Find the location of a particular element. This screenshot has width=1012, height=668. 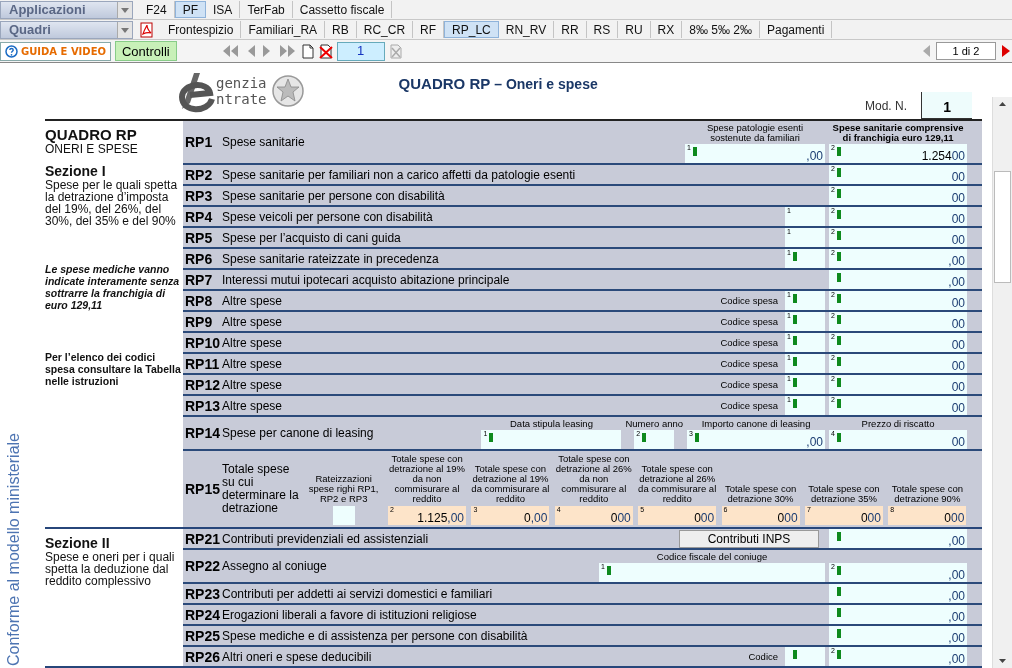

note-text: Le spese mediche vanno indicate interamente senza sottrarre la franchigia di euro 129,11 is located at coordinates (112, 287).